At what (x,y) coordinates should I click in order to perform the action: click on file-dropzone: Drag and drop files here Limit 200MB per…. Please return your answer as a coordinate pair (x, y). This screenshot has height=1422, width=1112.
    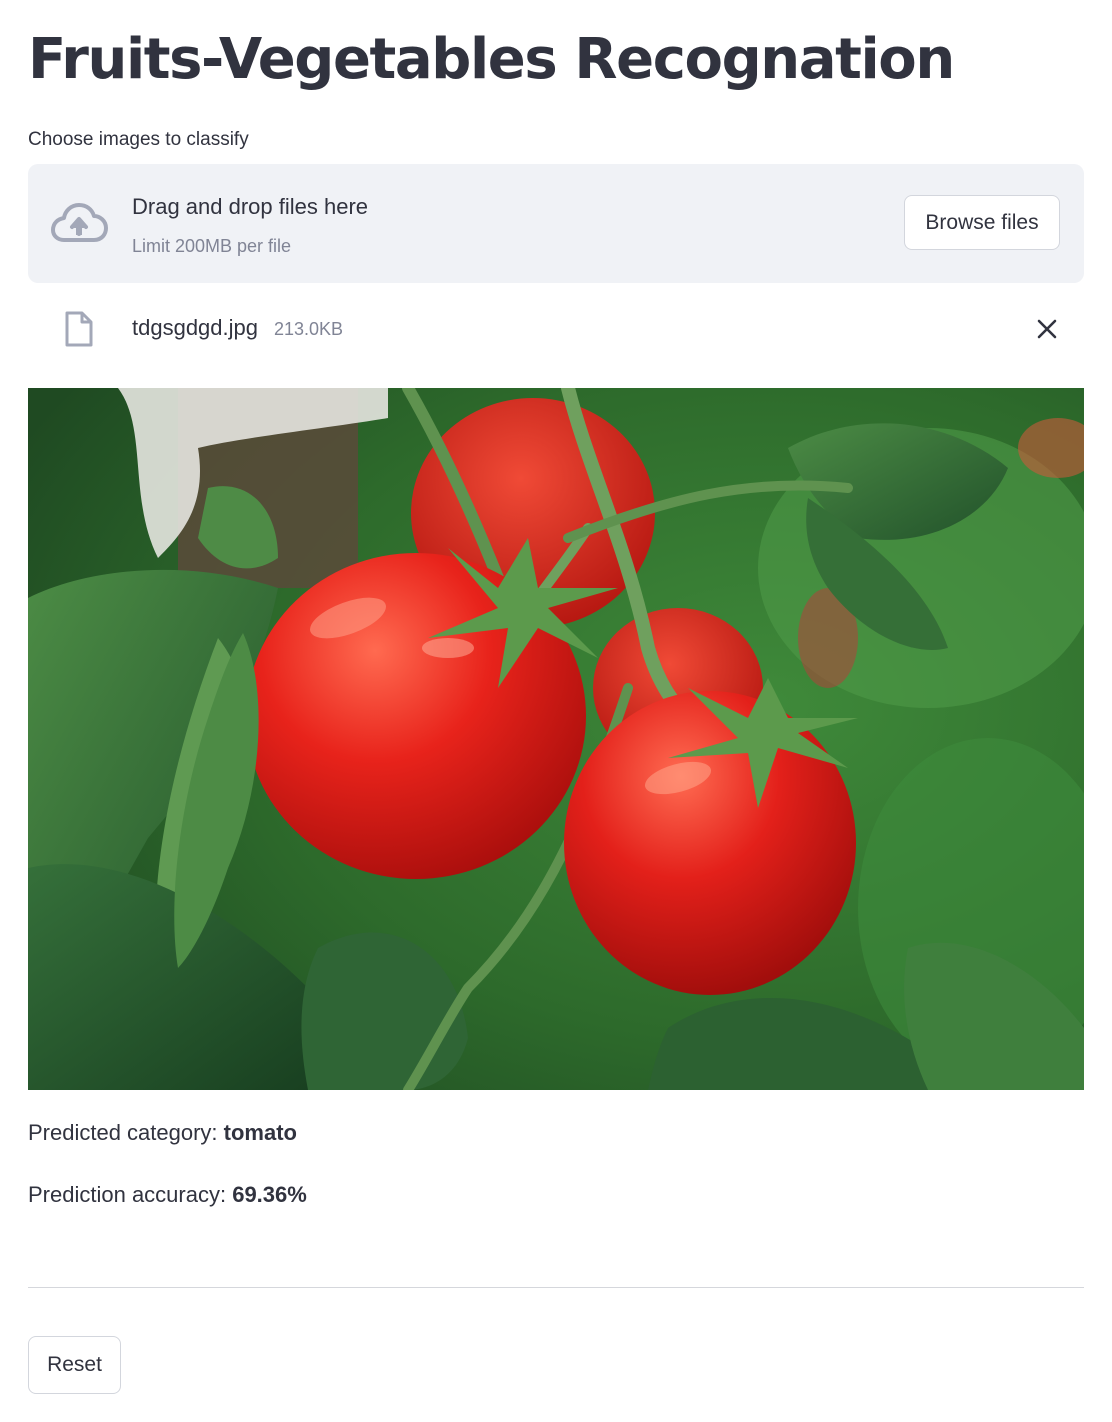
    Looking at the image, I should click on (556, 223).